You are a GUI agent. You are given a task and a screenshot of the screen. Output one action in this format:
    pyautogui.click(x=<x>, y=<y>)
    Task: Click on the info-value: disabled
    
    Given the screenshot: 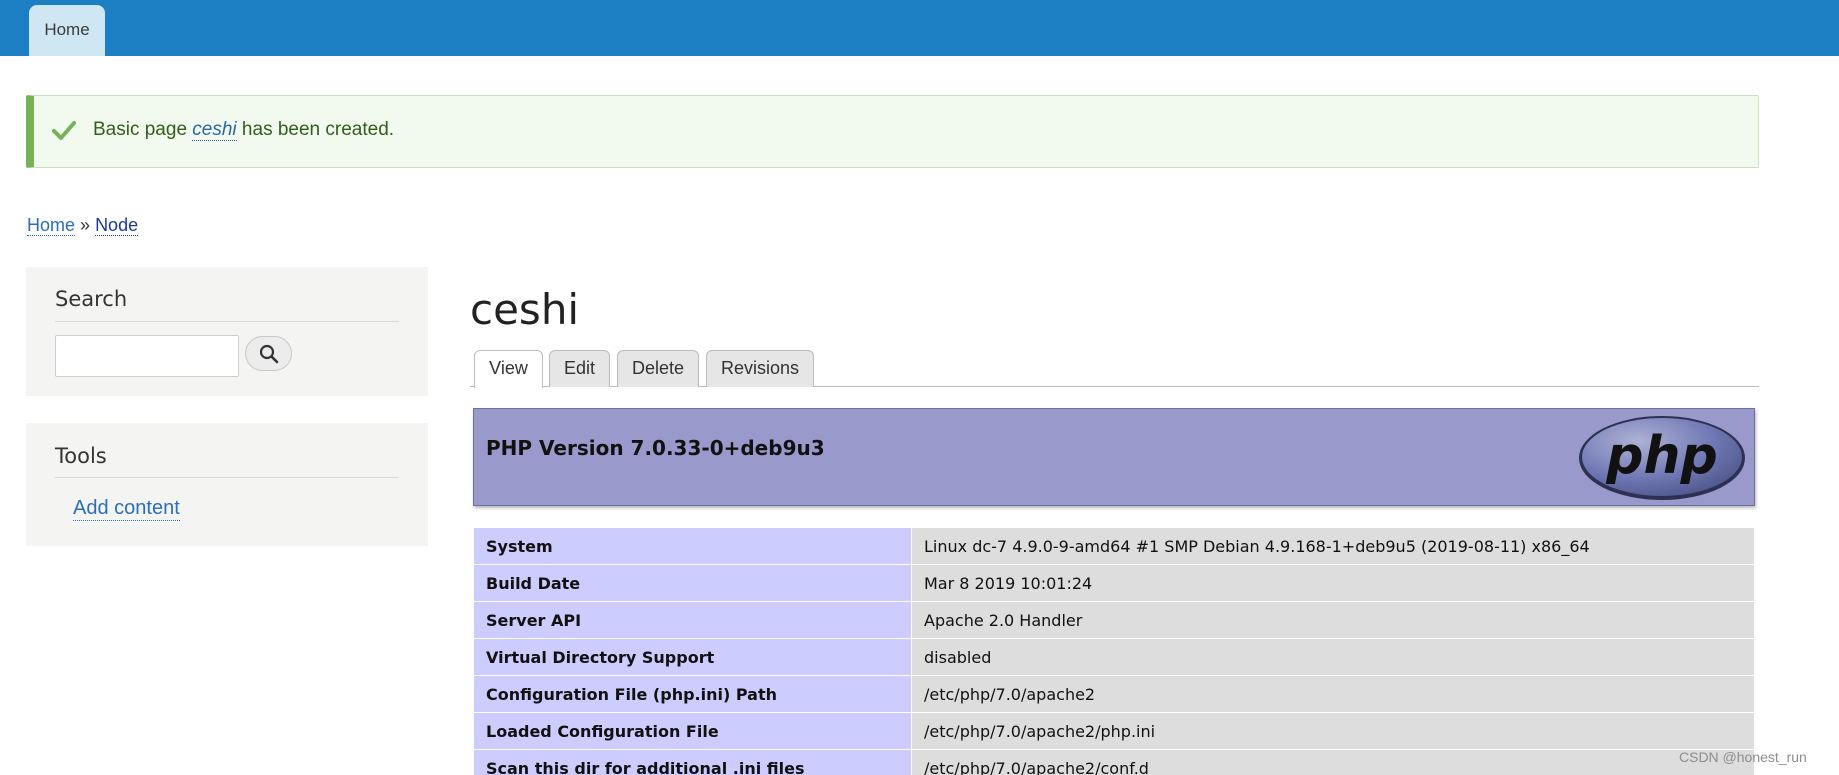 What is the action you would take?
    pyautogui.click(x=1333, y=657)
    